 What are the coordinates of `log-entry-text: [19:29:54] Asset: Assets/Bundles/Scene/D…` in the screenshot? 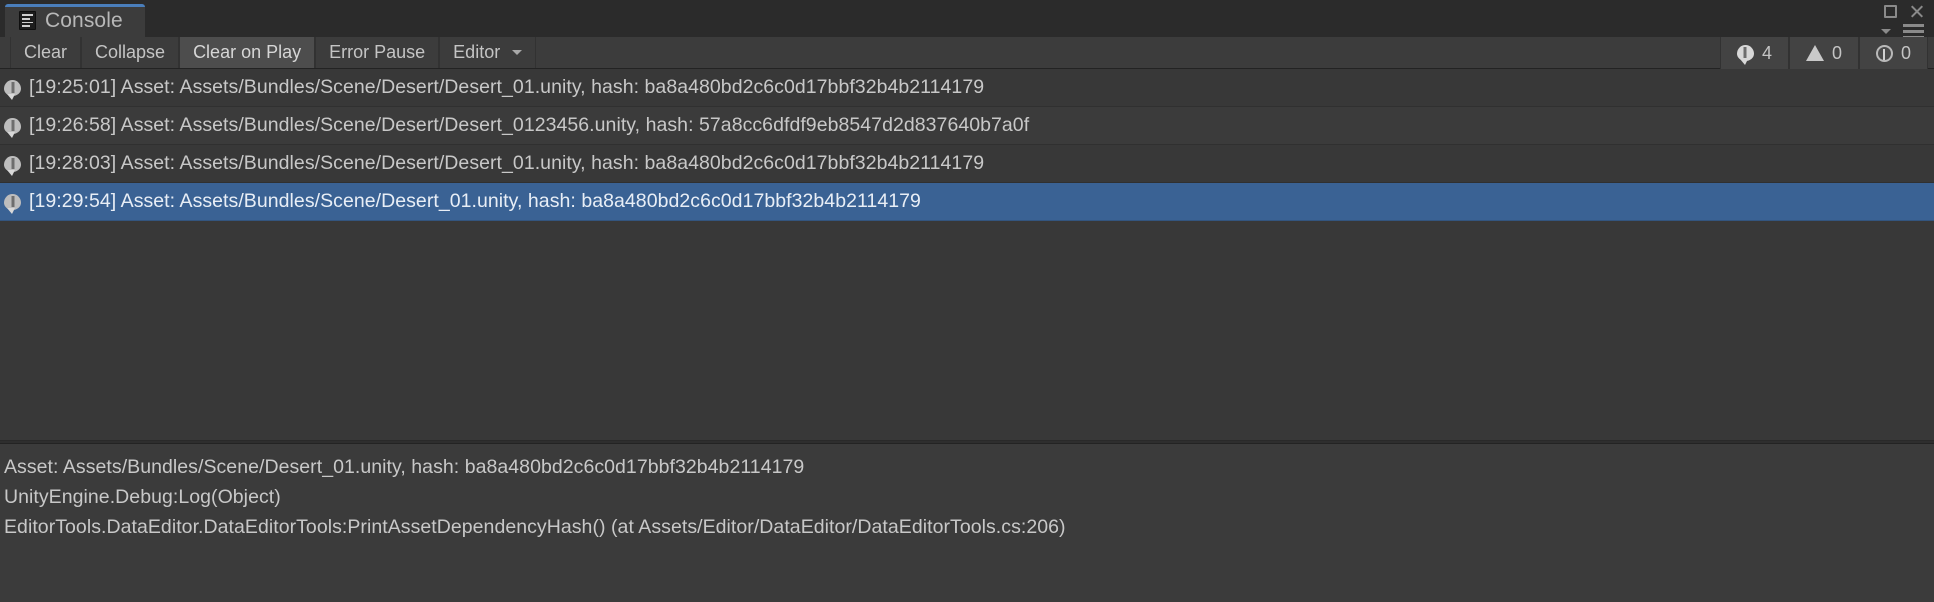 It's located at (475, 201).